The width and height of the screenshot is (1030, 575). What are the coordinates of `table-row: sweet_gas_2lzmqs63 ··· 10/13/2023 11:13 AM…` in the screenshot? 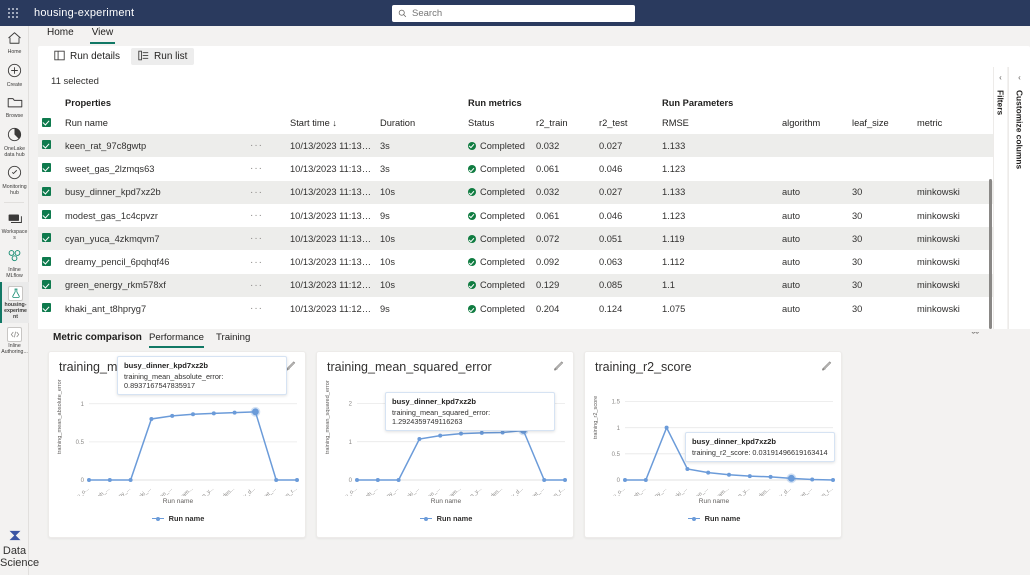 It's located at (515, 168).